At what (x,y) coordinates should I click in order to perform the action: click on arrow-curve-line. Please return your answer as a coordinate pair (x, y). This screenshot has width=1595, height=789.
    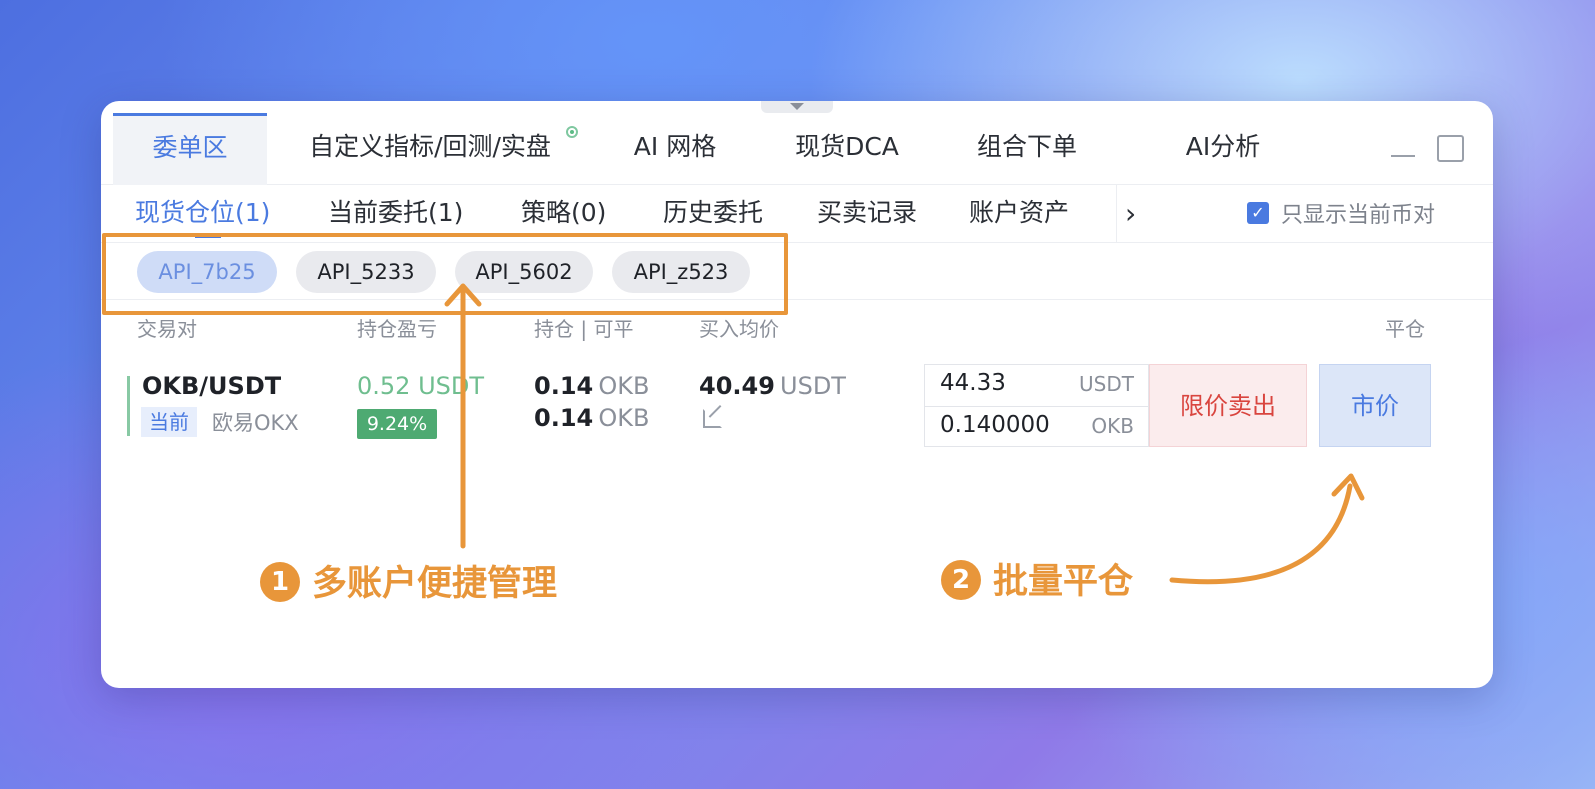
    Looking at the image, I should click on (1261, 534).